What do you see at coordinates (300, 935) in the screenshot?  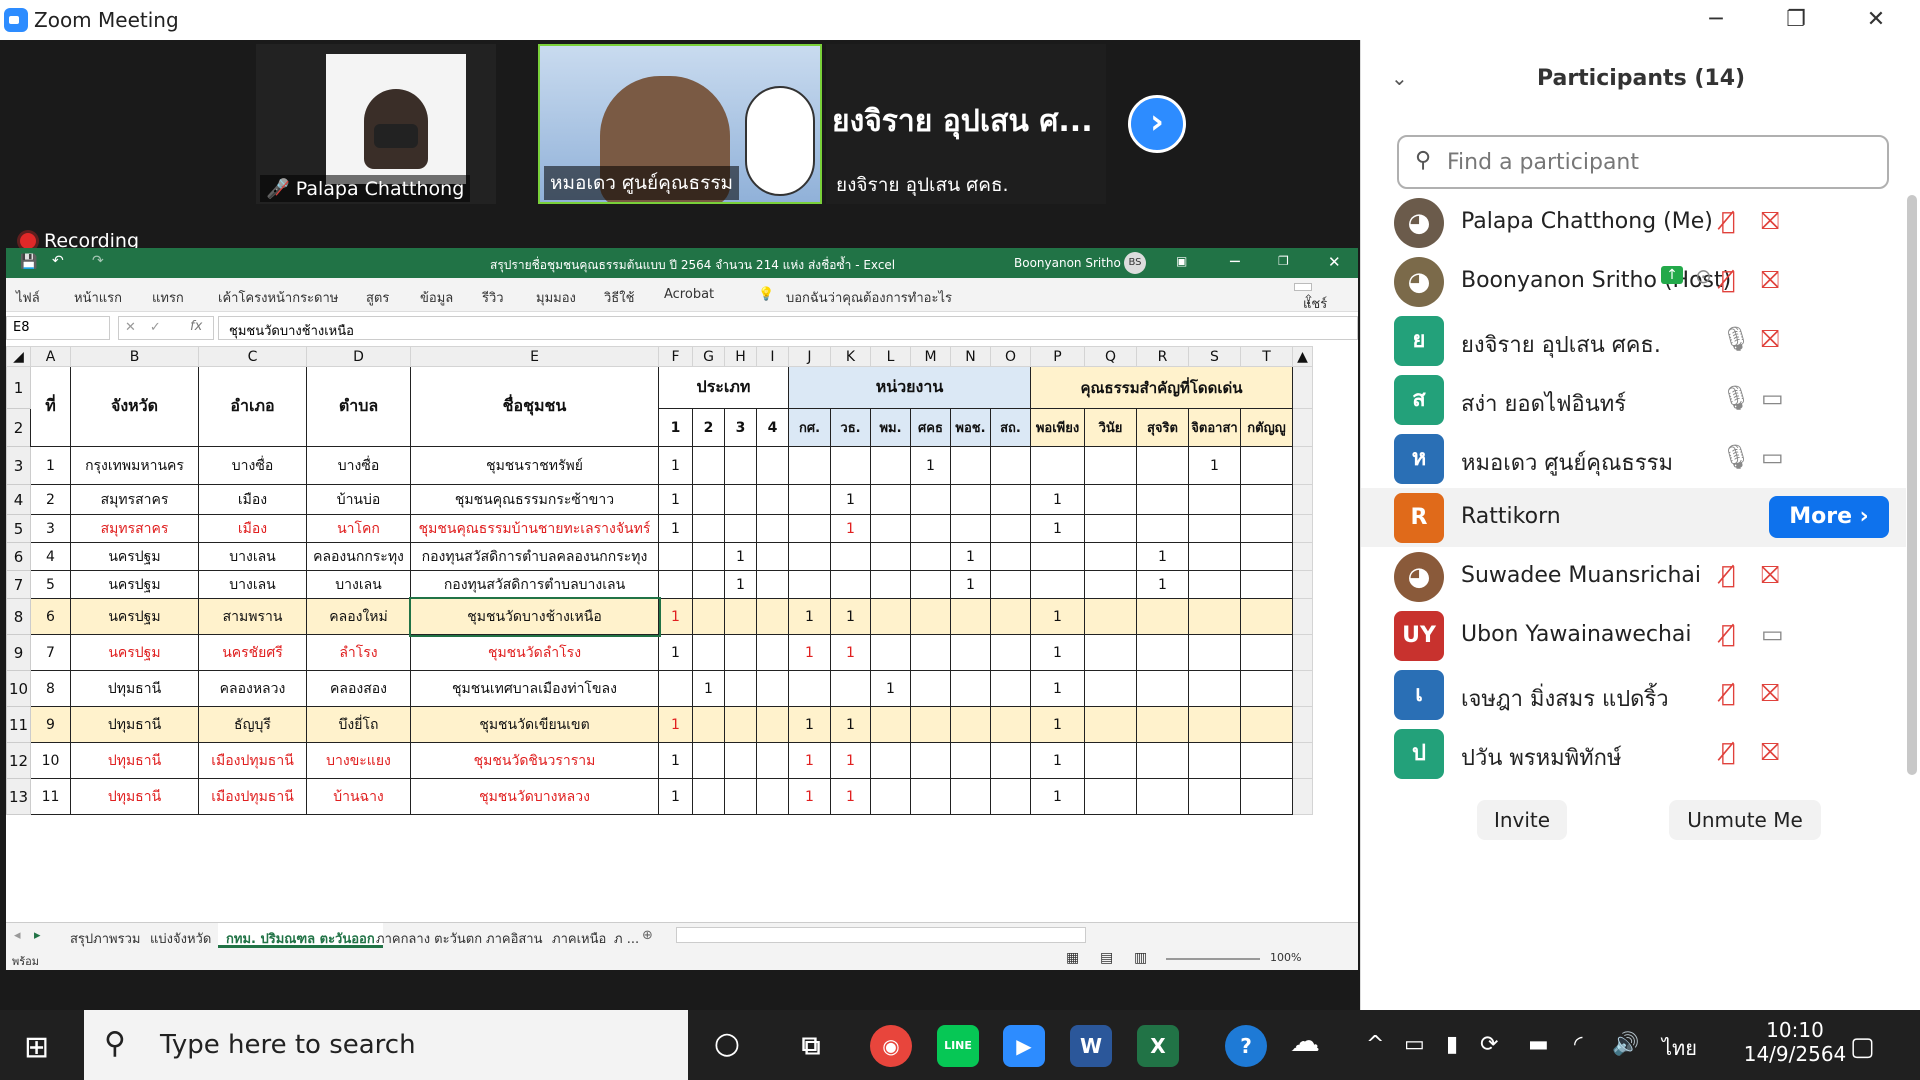 I see `sheet-tab-active: กทม. ปริมณฑล ตะวันออก` at bounding box center [300, 935].